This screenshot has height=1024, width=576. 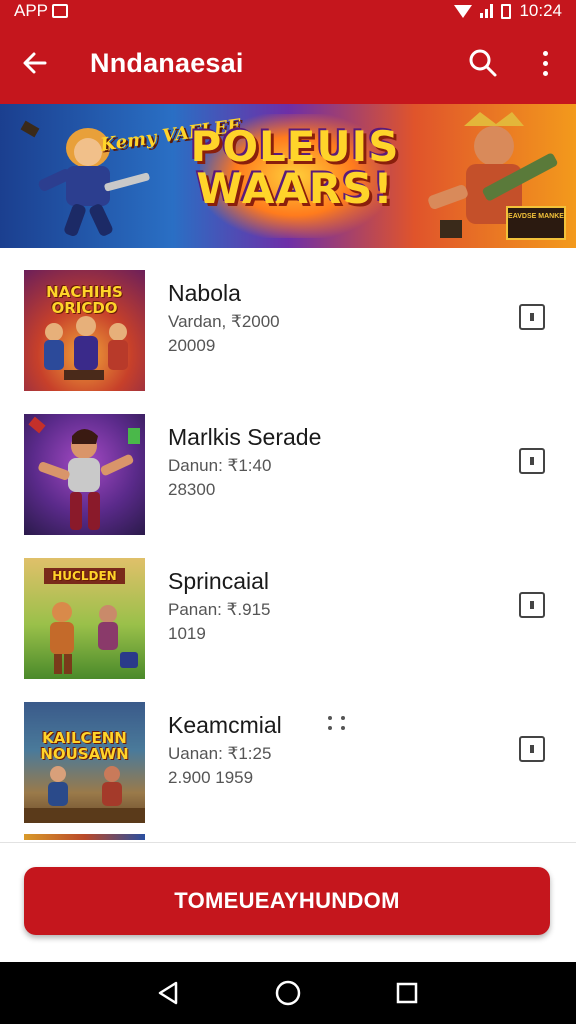 What do you see at coordinates (167, 62) in the screenshot?
I see `app-title: Nndanaesai` at bounding box center [167, 62].